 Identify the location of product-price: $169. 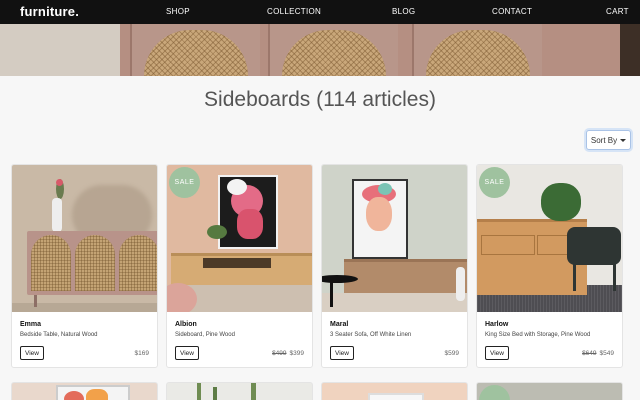
(141, 353).